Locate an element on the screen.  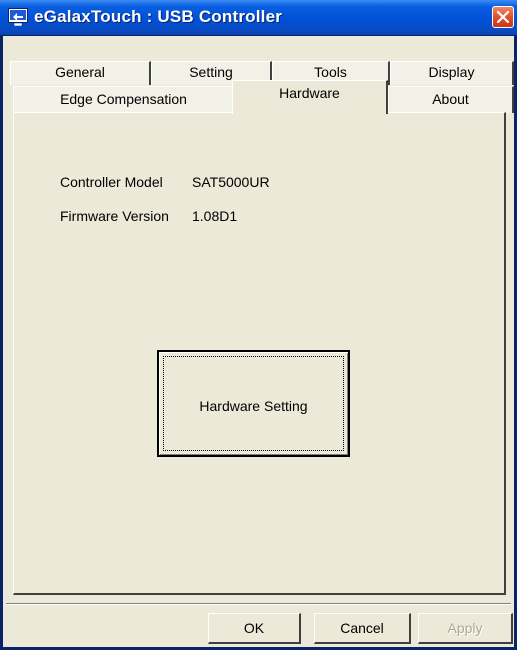
tab-general: General is located at coordinates (80, 73).